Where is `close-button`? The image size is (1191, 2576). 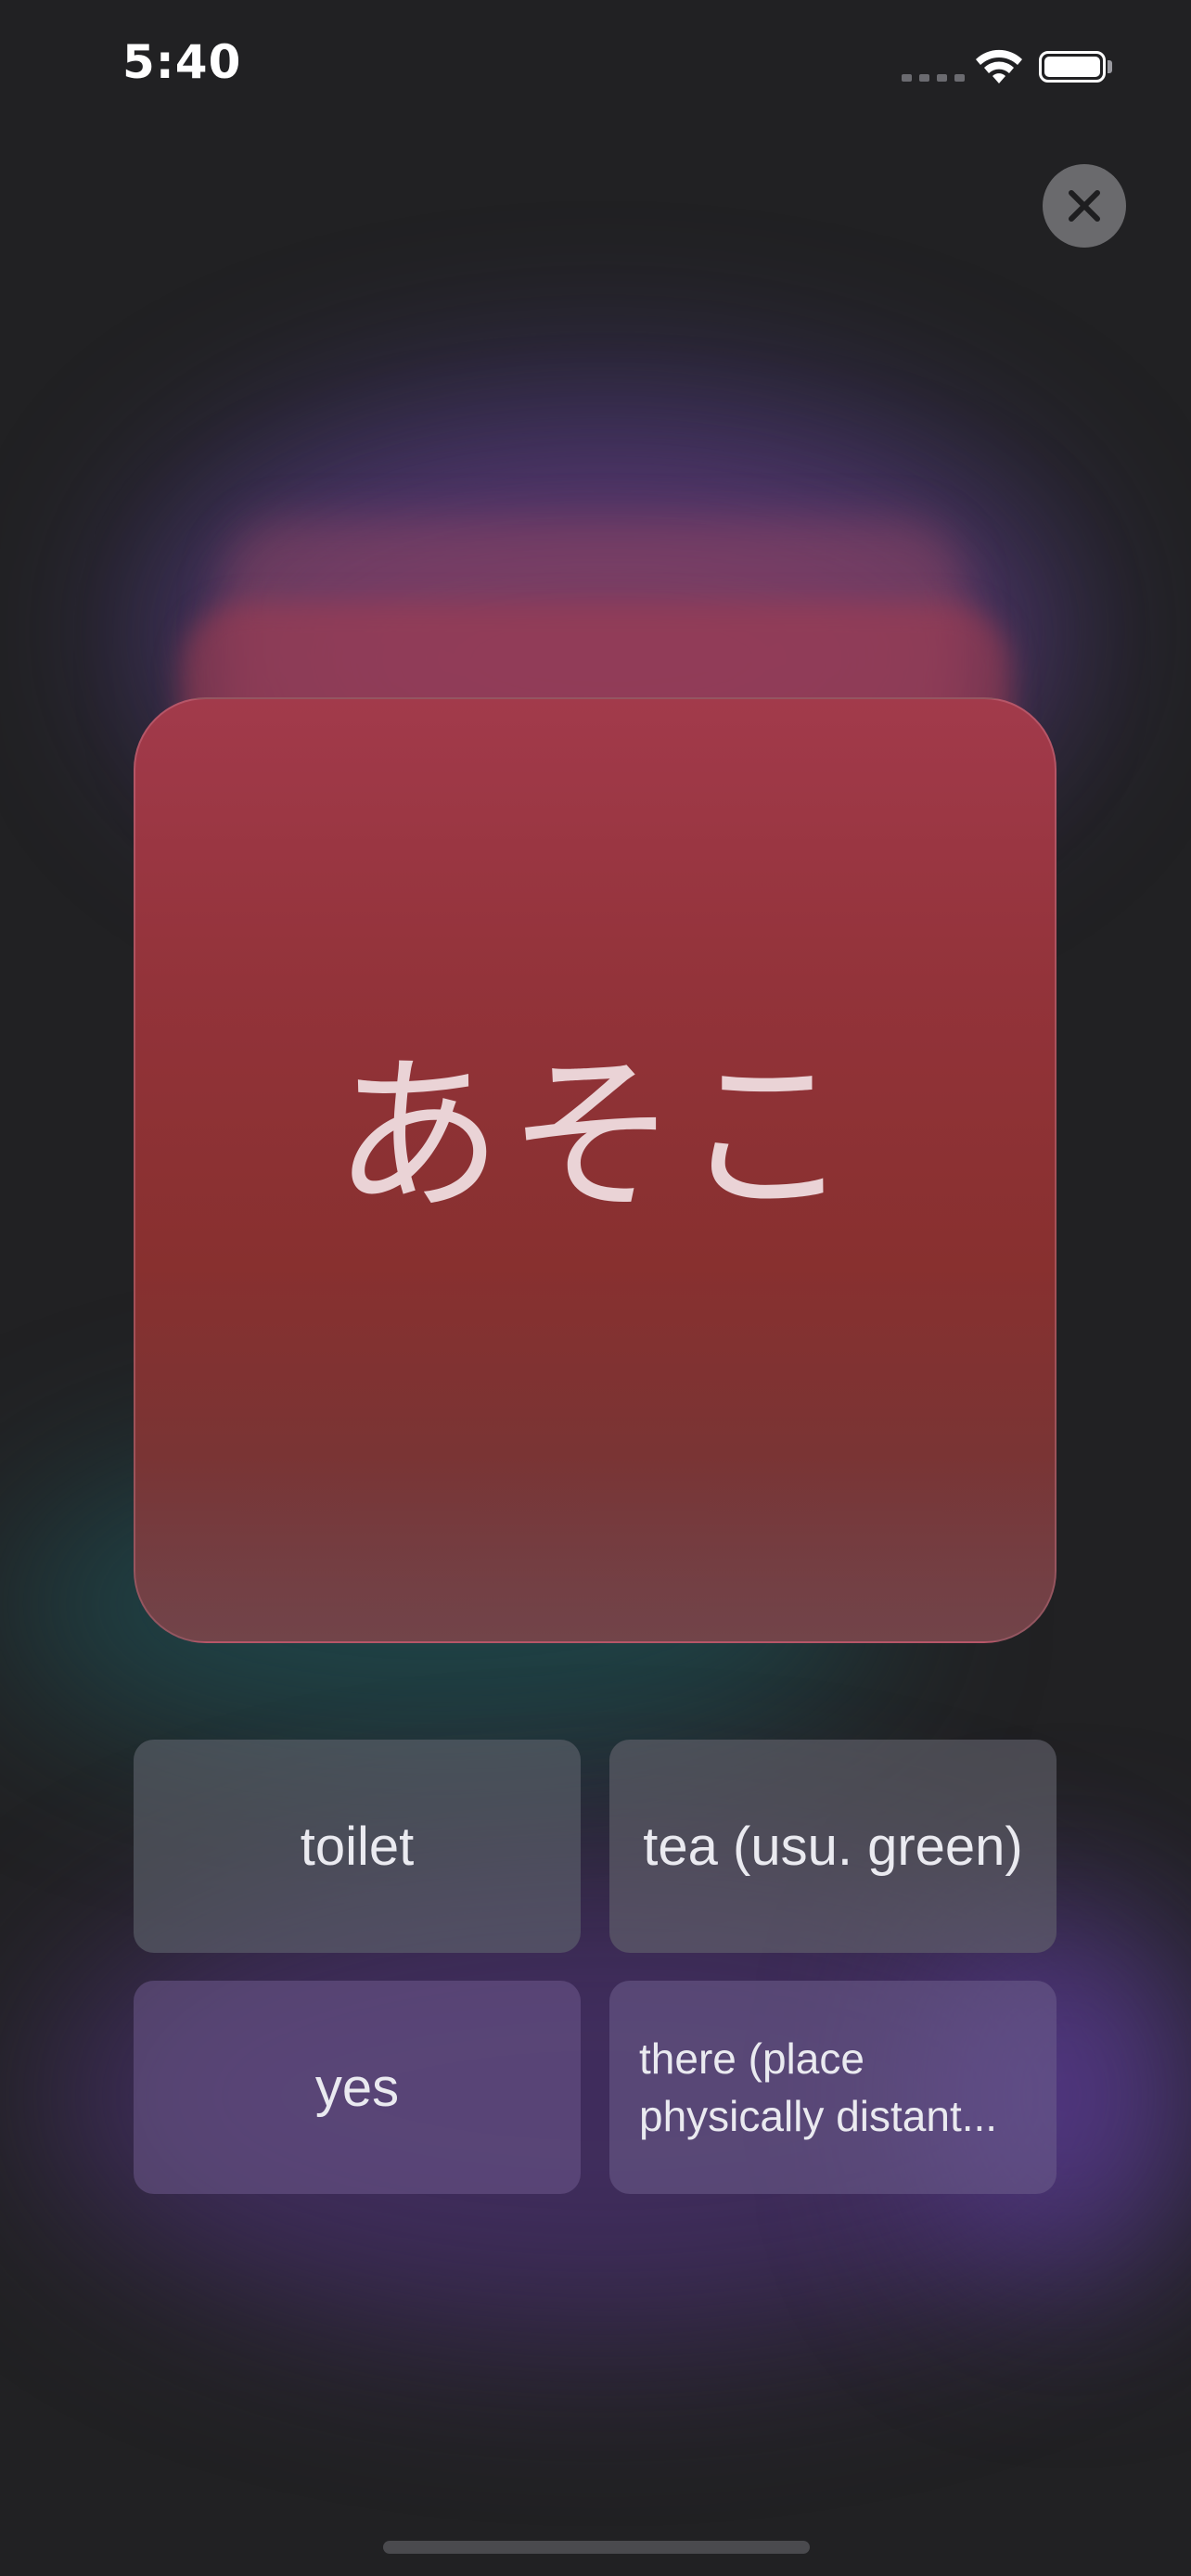 close-button is located at coordinates (1084, 206).